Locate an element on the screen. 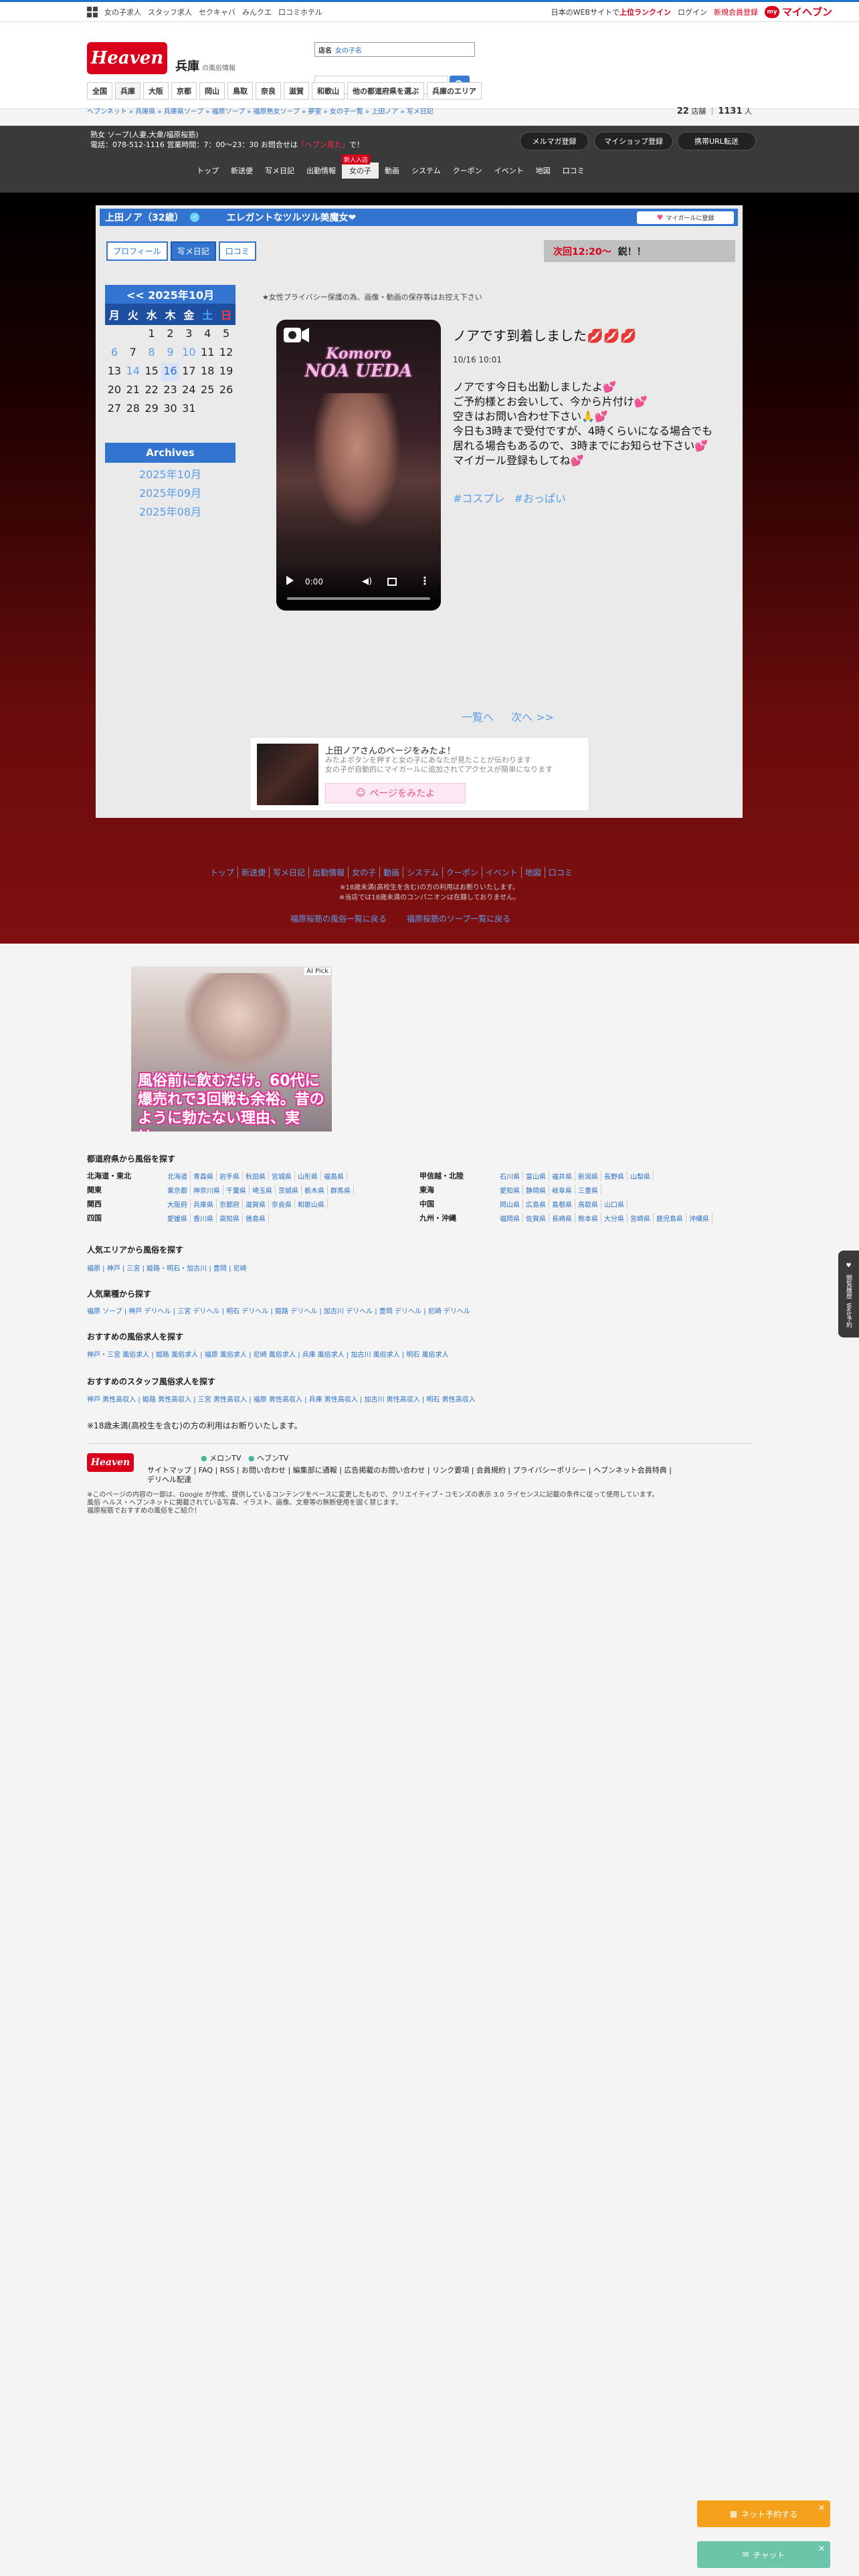 This screenshot has height=2576, width=859. prefecture-link: 愛媛県 is located at coordinates (178, 1218).